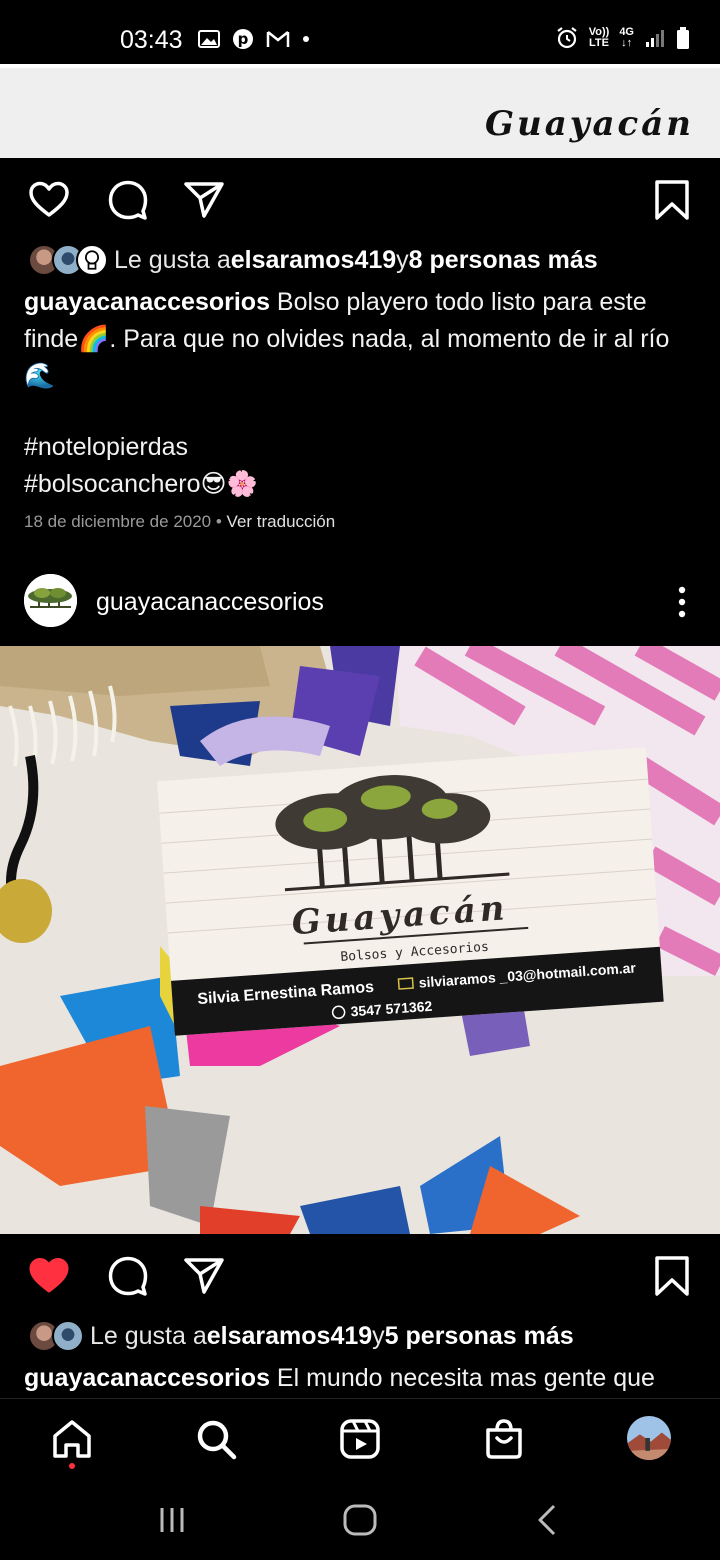  I want to click on gallery-icon, so click(209, 39).